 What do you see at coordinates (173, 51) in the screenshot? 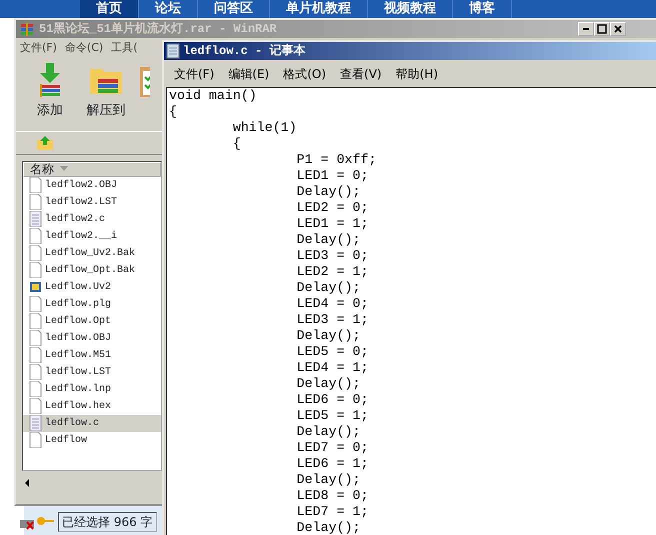
I see `notepad-icon` at bounding box center [173, 51].